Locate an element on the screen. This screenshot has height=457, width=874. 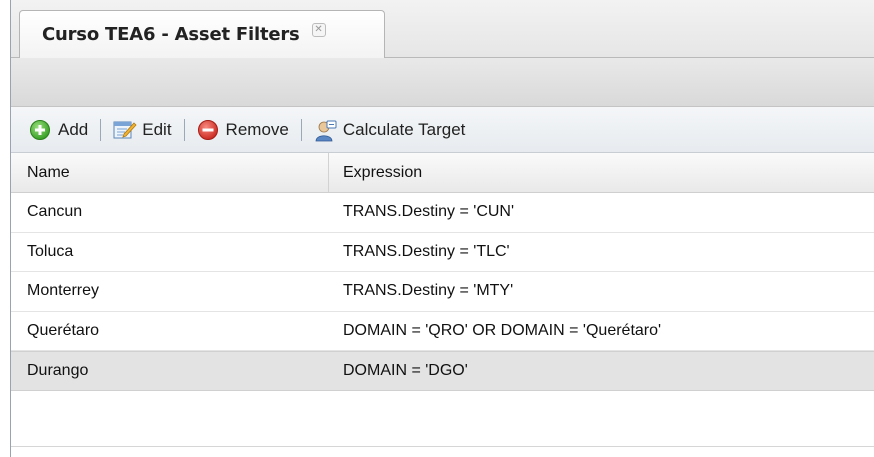
cell-name: Monterrey is located at coordinates (63, 291).